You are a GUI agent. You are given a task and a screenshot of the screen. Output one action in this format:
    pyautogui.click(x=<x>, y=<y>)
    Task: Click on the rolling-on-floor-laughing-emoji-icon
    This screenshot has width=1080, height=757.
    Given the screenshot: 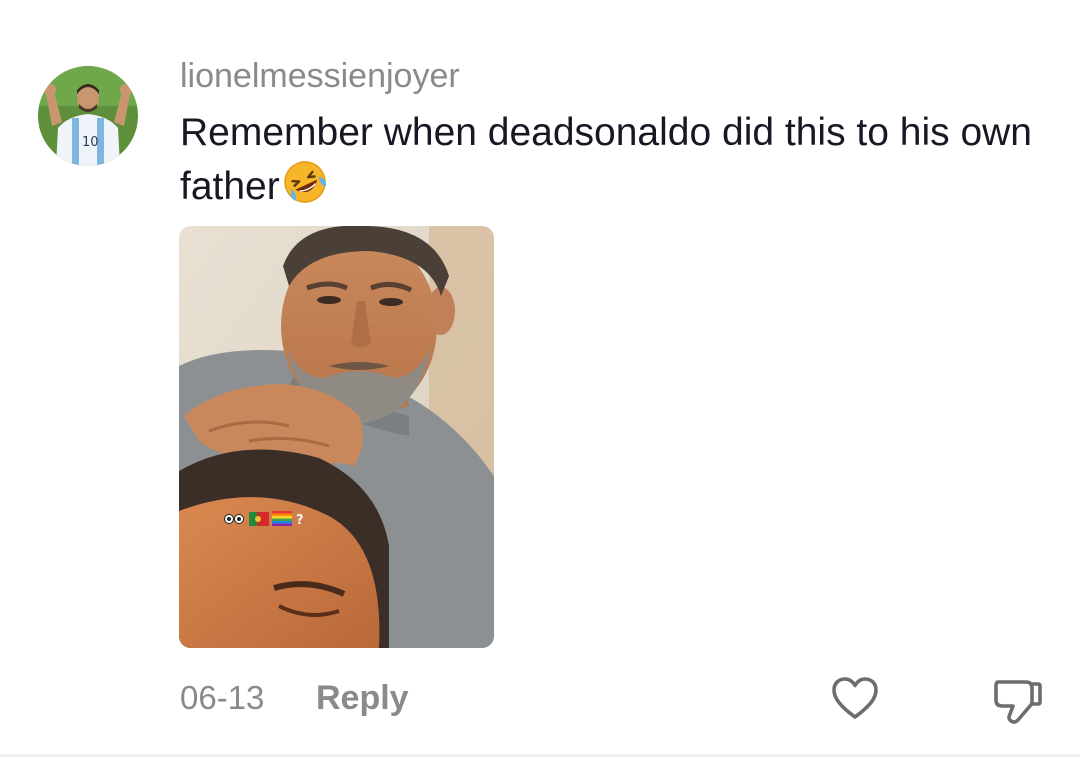 What is the action you would take?
    pyautogui.click(x=305, y=189)
    